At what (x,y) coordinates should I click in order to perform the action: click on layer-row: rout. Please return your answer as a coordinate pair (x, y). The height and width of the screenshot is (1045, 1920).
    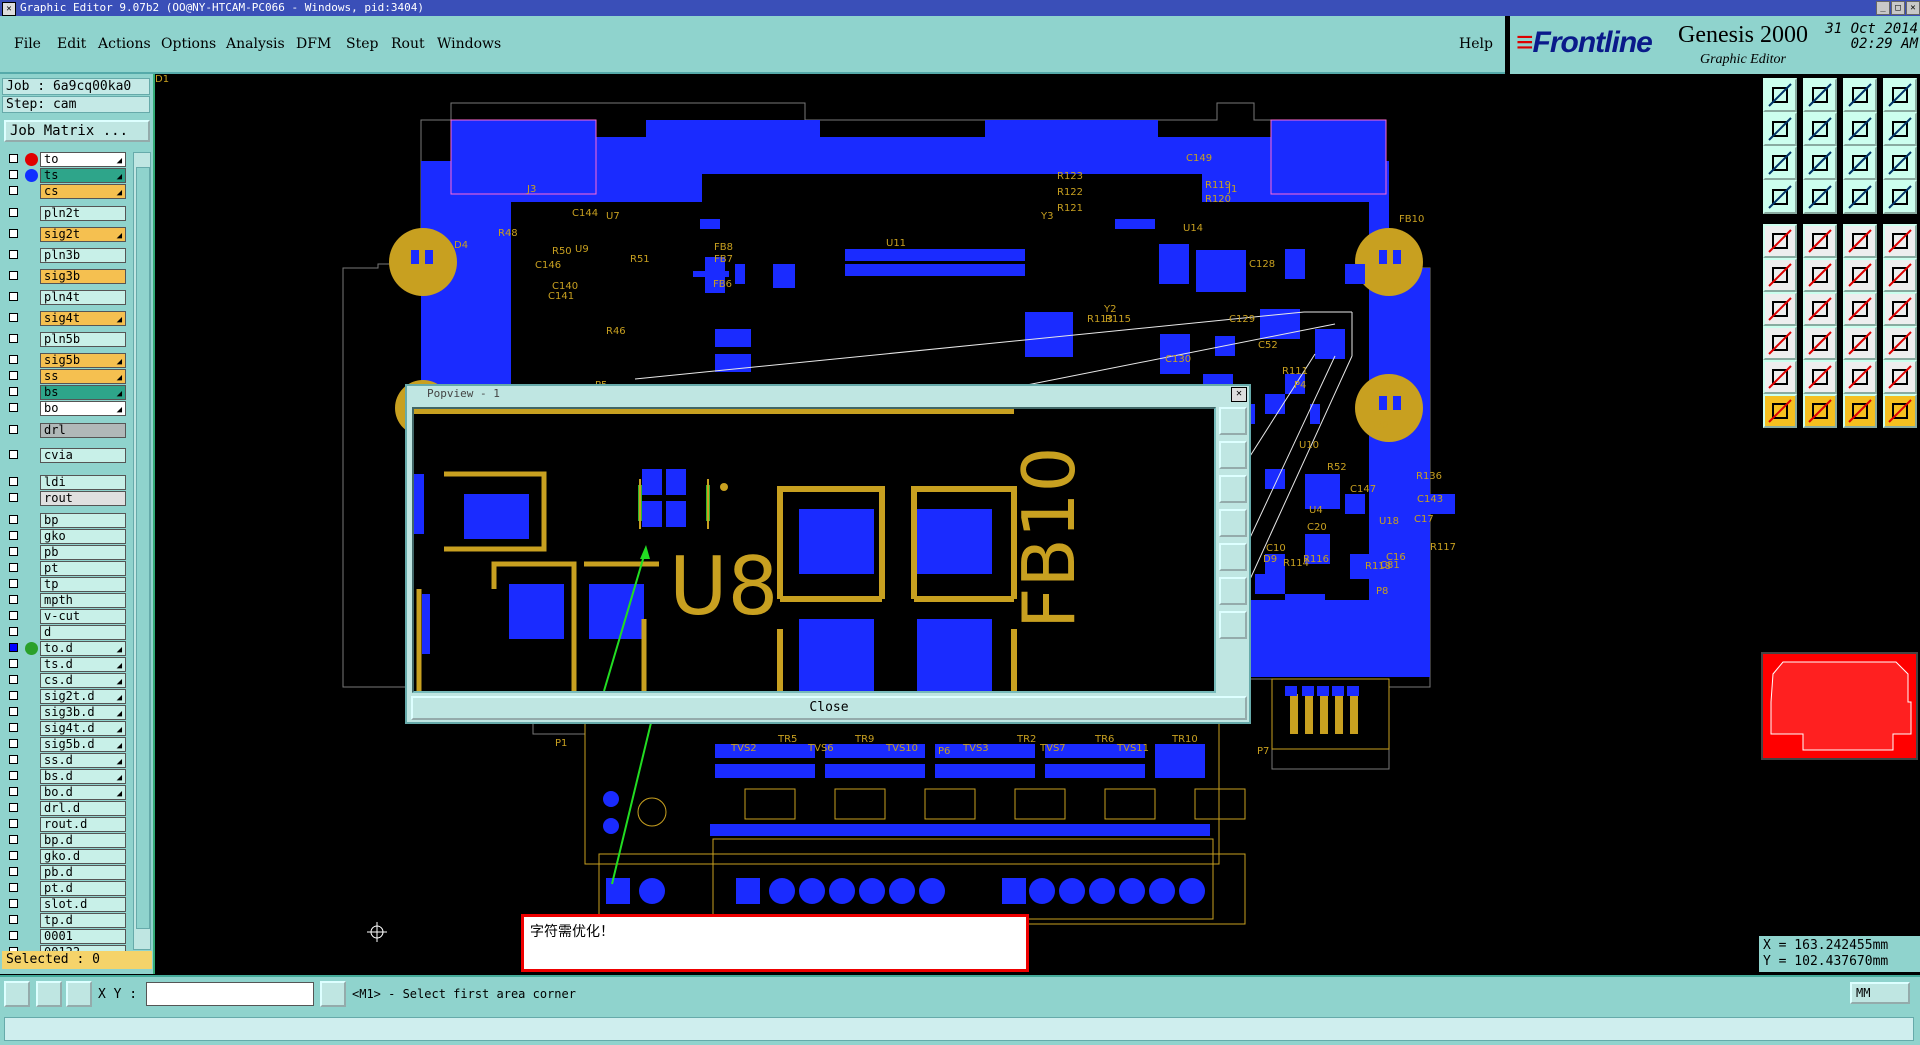
    Looking at the image, I should click on (65, 498).